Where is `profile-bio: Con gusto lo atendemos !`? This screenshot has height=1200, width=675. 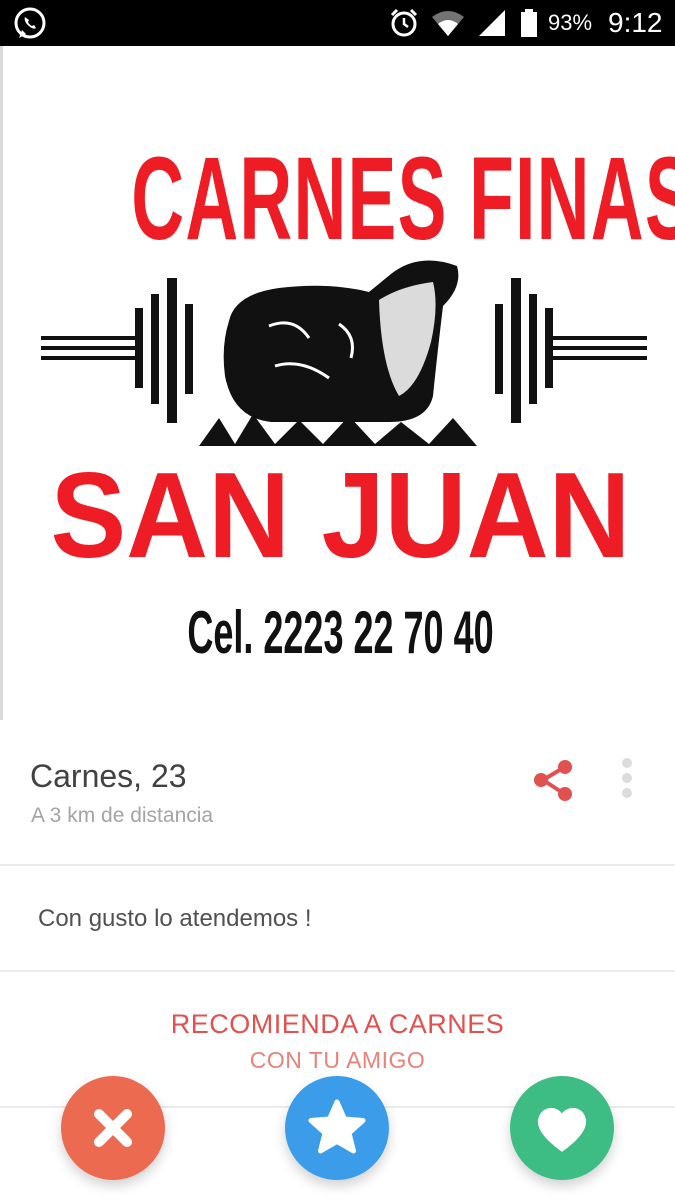
profile-bio: Con gusto lo atendemos ! is located at coordinates (175, 918).